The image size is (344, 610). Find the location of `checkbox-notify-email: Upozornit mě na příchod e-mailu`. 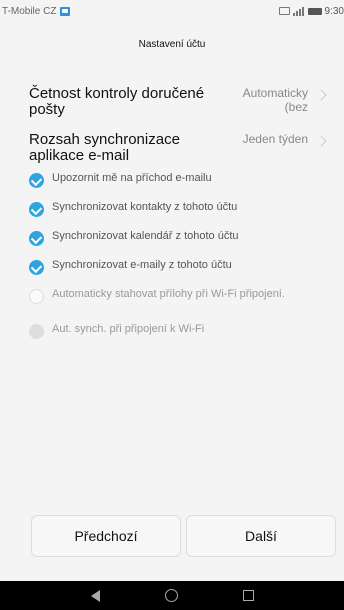

checkbox-notify-email: Upozornit mě na příchod e-mailu is located at coordinates (179, 186).